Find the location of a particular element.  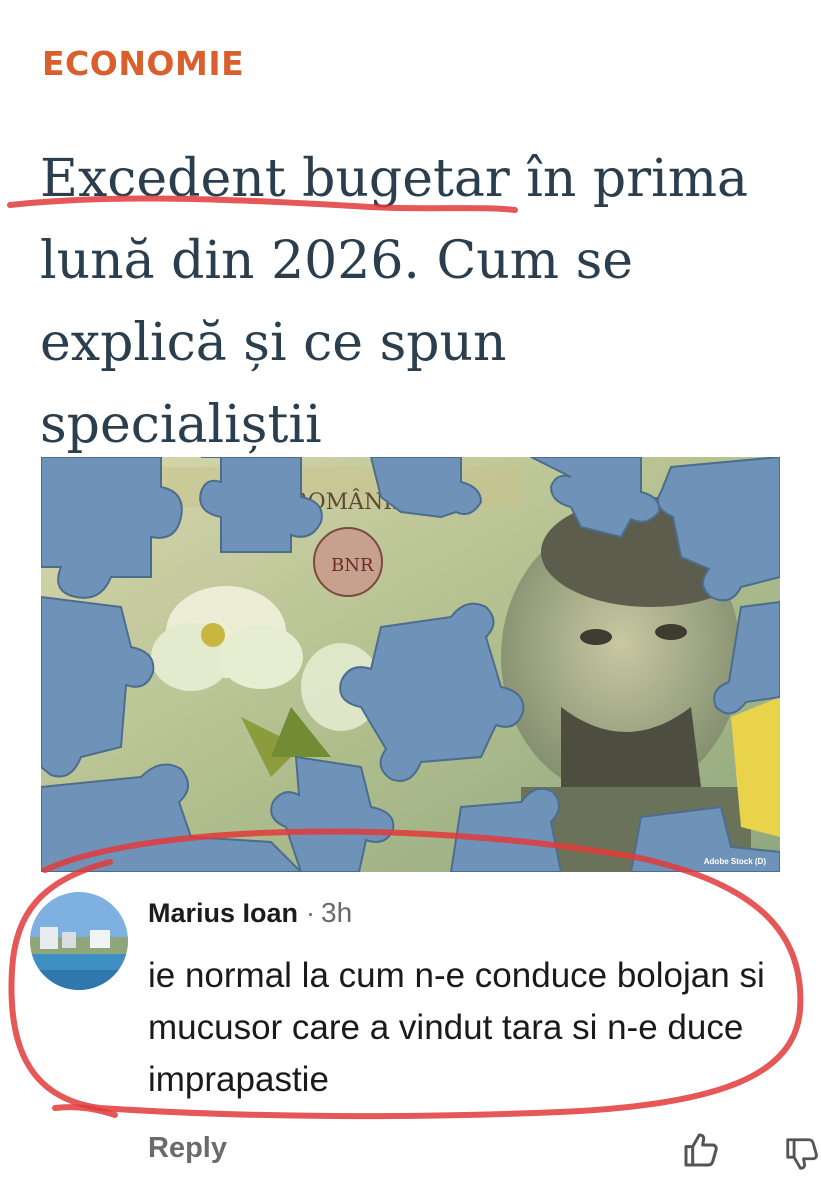

comment-header: Marius Ioan · 3h is located at coordinates (250, 913).